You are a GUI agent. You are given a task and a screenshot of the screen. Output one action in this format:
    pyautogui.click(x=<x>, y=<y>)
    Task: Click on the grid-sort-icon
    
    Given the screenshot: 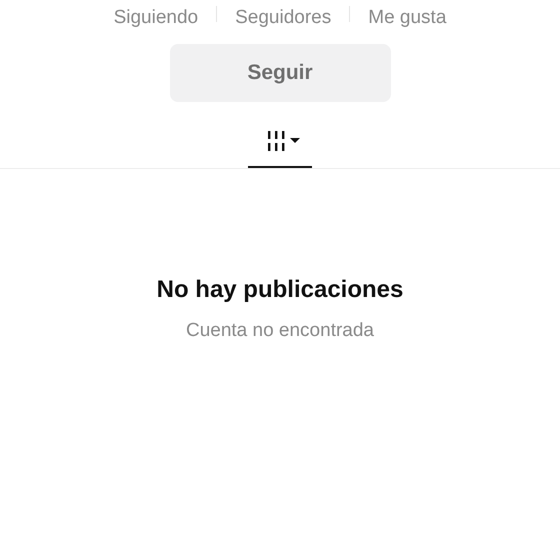 What is the action you would take?
    pyautogui.click(x=284, y=142)
    